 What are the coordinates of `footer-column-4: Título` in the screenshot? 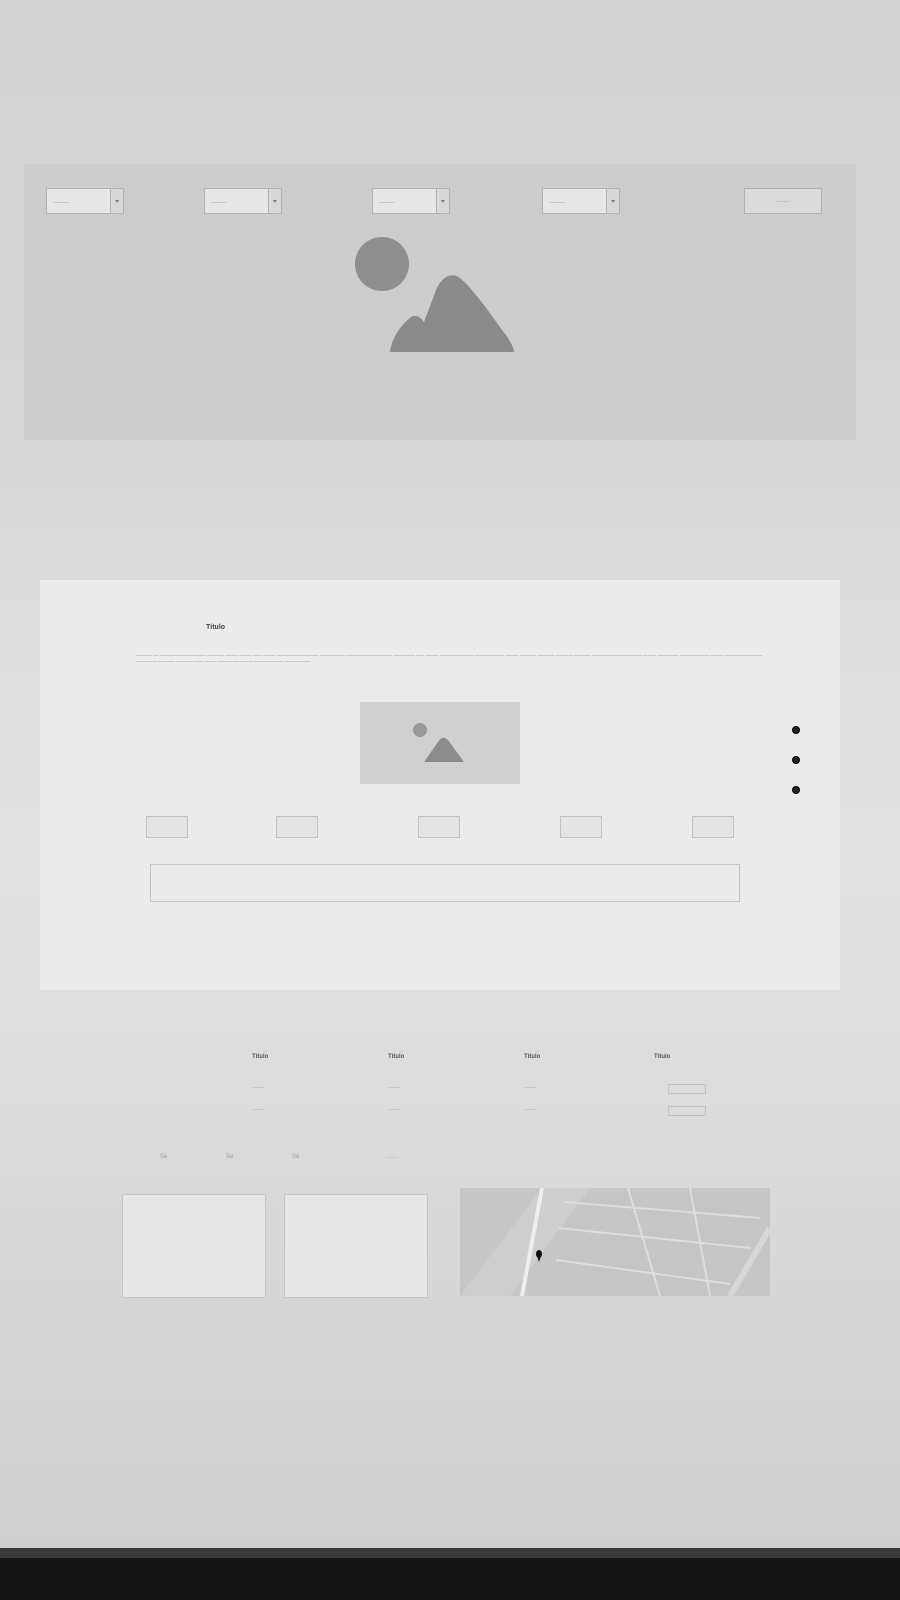 It's located at (714, 1091).